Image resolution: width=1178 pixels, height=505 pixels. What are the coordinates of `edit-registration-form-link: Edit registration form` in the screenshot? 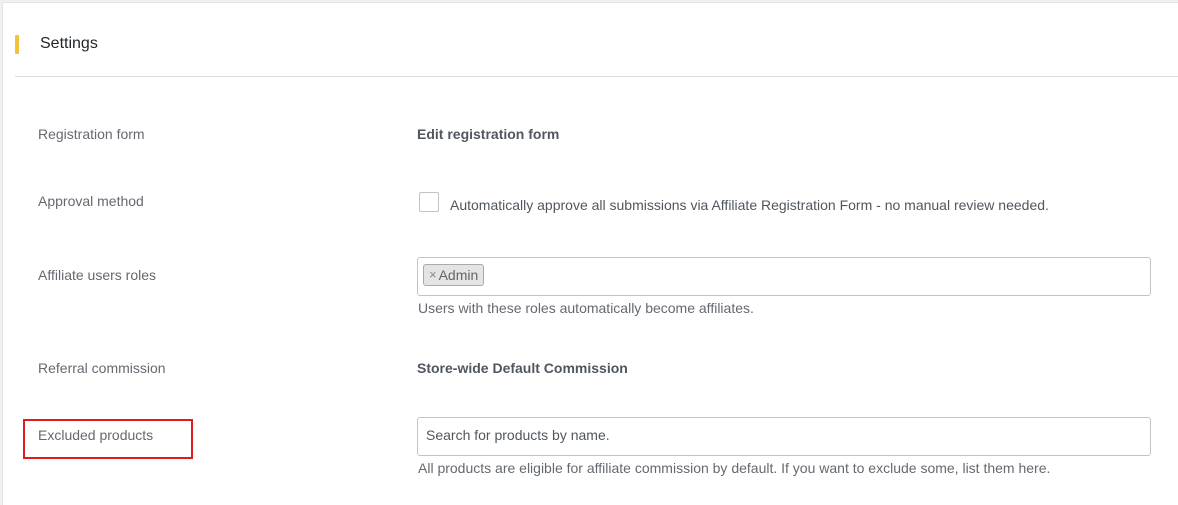 It's located at (488, 134).